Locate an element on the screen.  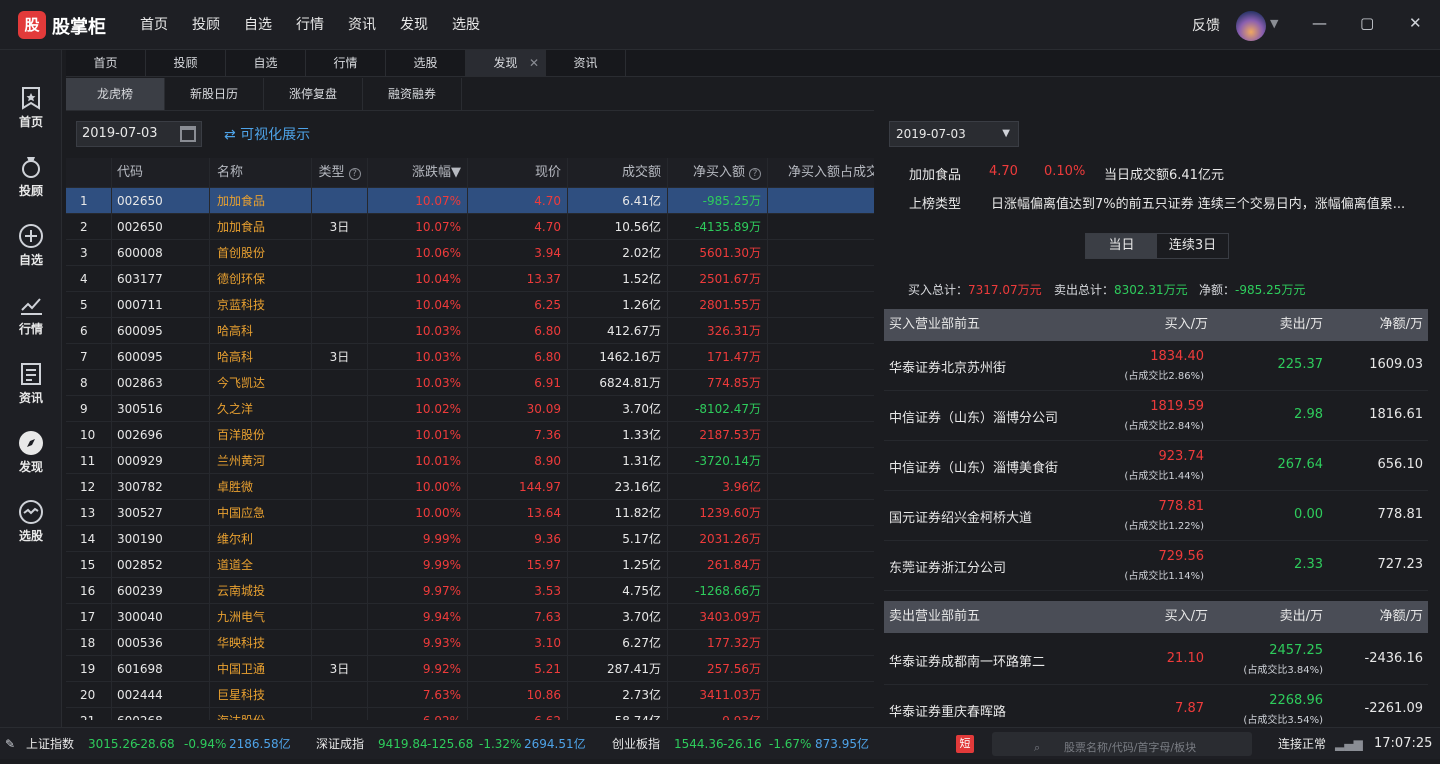
table-row: 20 002444 巨星科技 7.63% 10.86 2.73亿 3411.03万 is located at coordinates (470, 695).